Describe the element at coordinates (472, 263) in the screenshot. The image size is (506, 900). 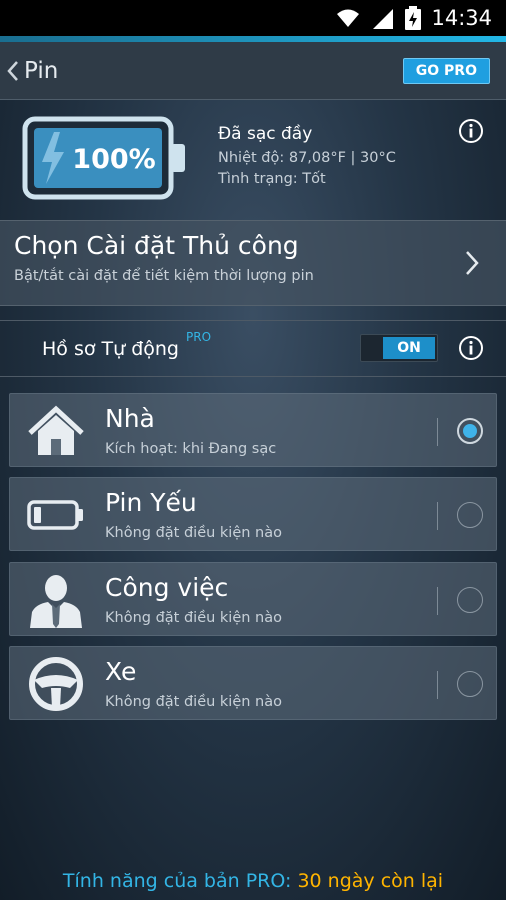
I see `chevron-right-icon` at that location.